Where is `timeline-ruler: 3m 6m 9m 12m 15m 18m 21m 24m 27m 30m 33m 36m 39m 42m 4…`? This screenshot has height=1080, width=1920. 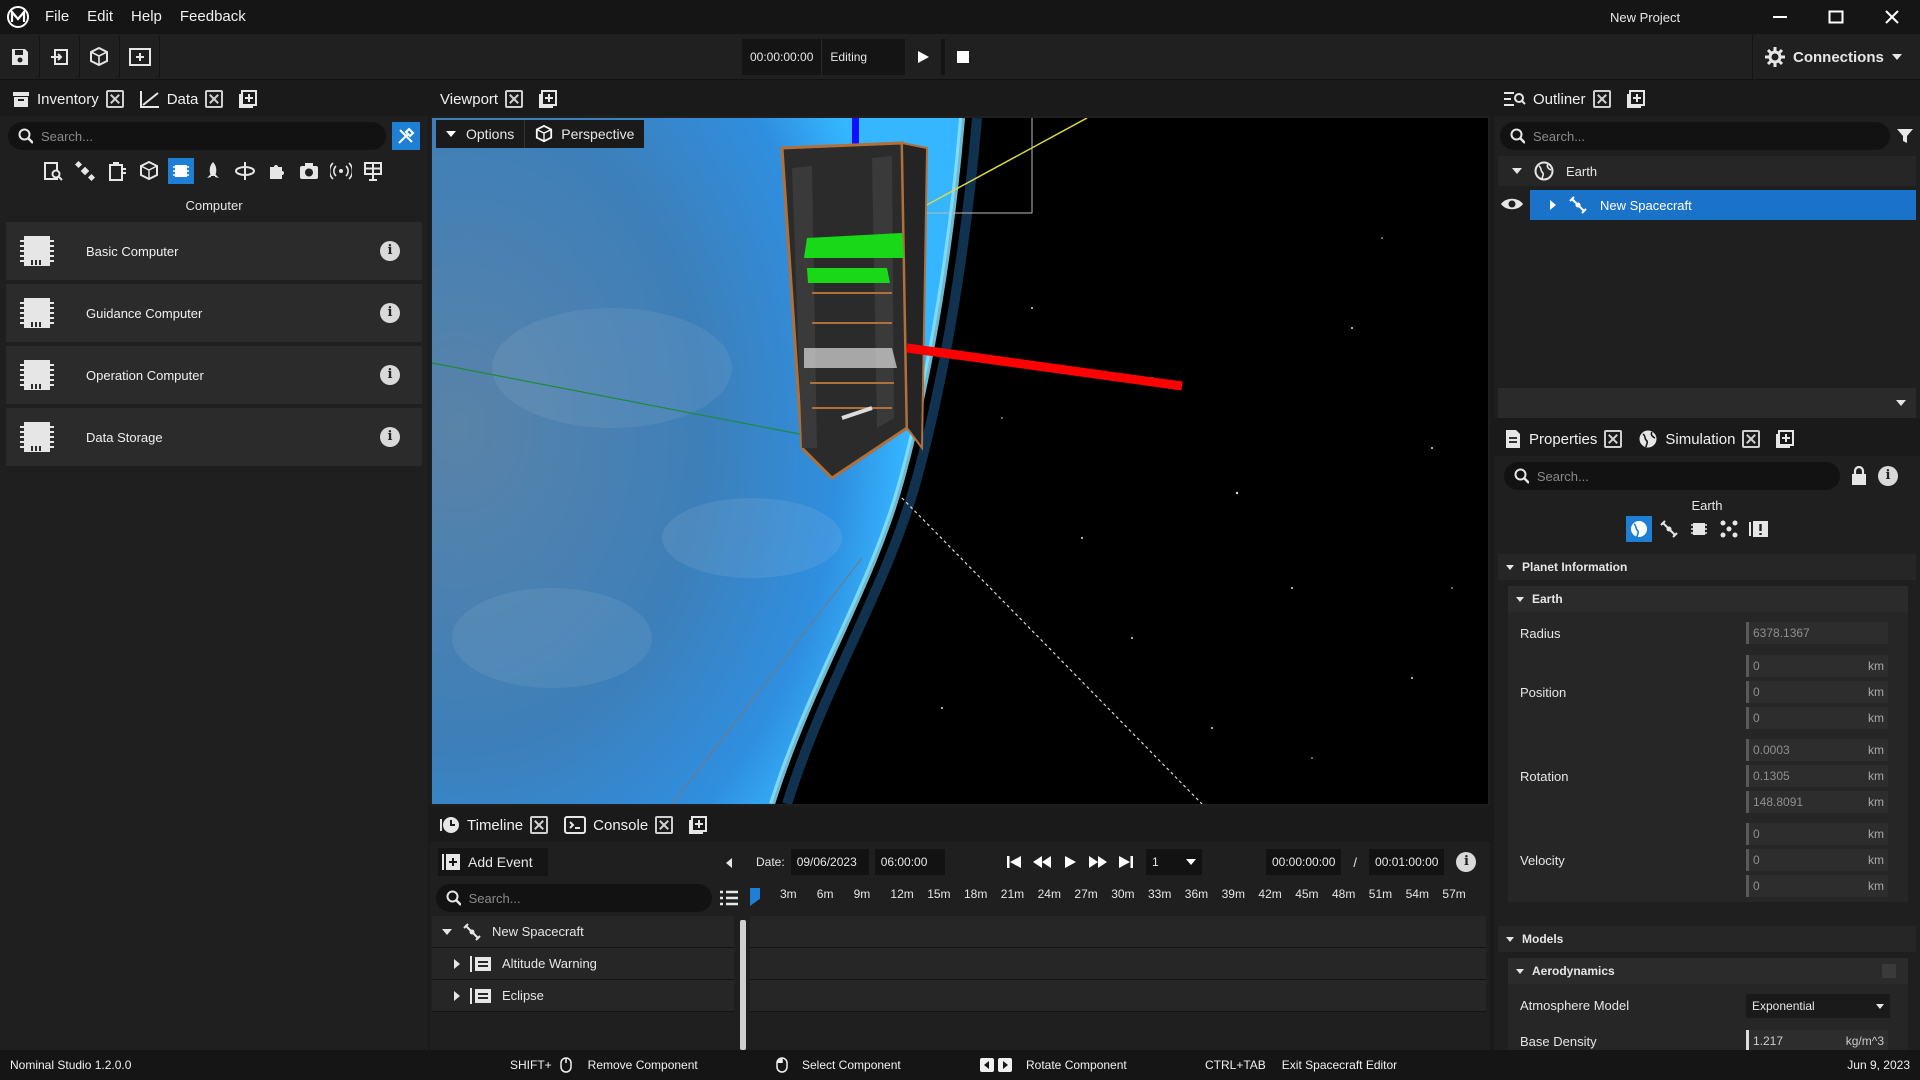 timeline-ruler: 3m 6m 9m 12m 15m 18m 21m 24m 27m 30m 33m 36m 39m 42m 4… is located at coordinates (1118, 897).